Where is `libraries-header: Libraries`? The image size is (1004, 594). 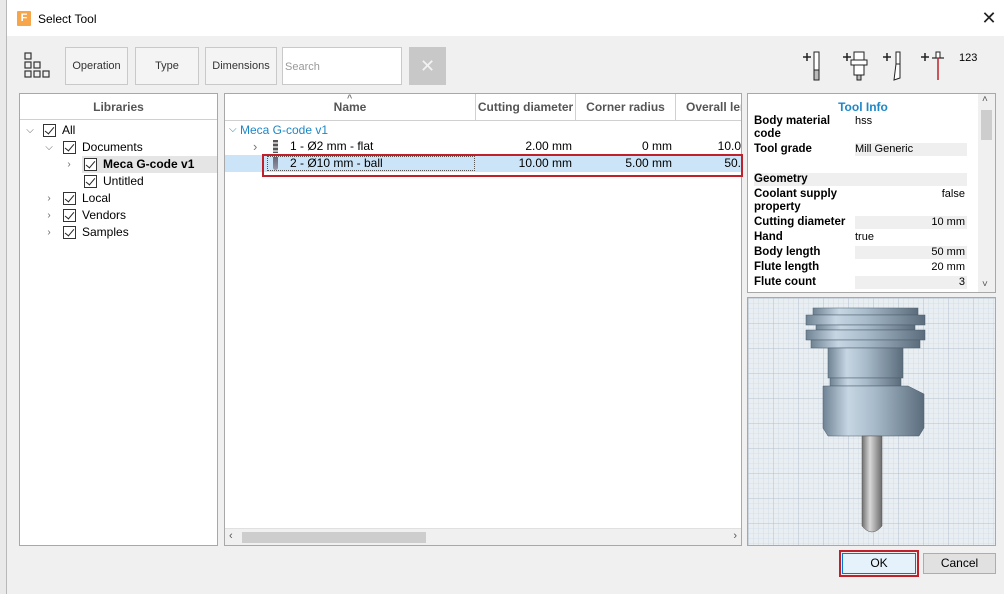 libraries-header: Libraries is located at coordinates (118, 107).